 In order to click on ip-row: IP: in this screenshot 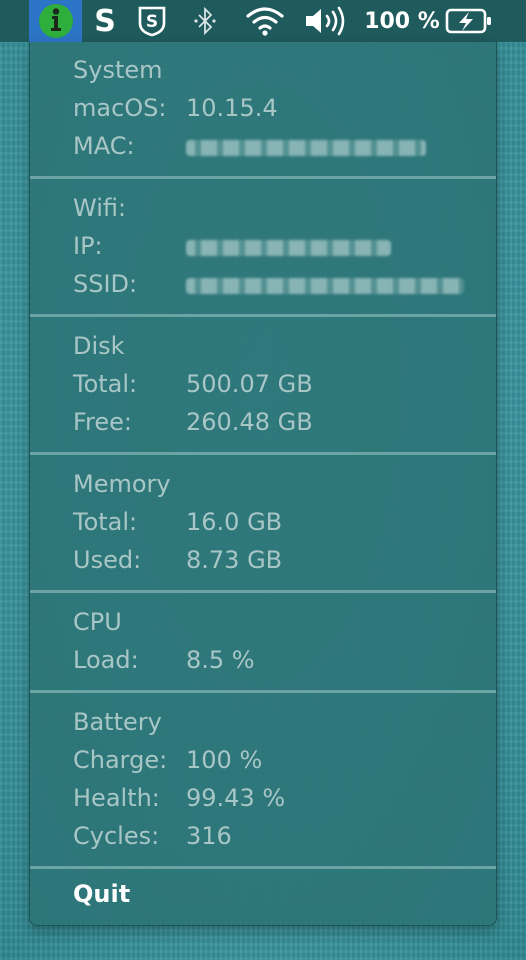, I will do `click(273, 246)`.